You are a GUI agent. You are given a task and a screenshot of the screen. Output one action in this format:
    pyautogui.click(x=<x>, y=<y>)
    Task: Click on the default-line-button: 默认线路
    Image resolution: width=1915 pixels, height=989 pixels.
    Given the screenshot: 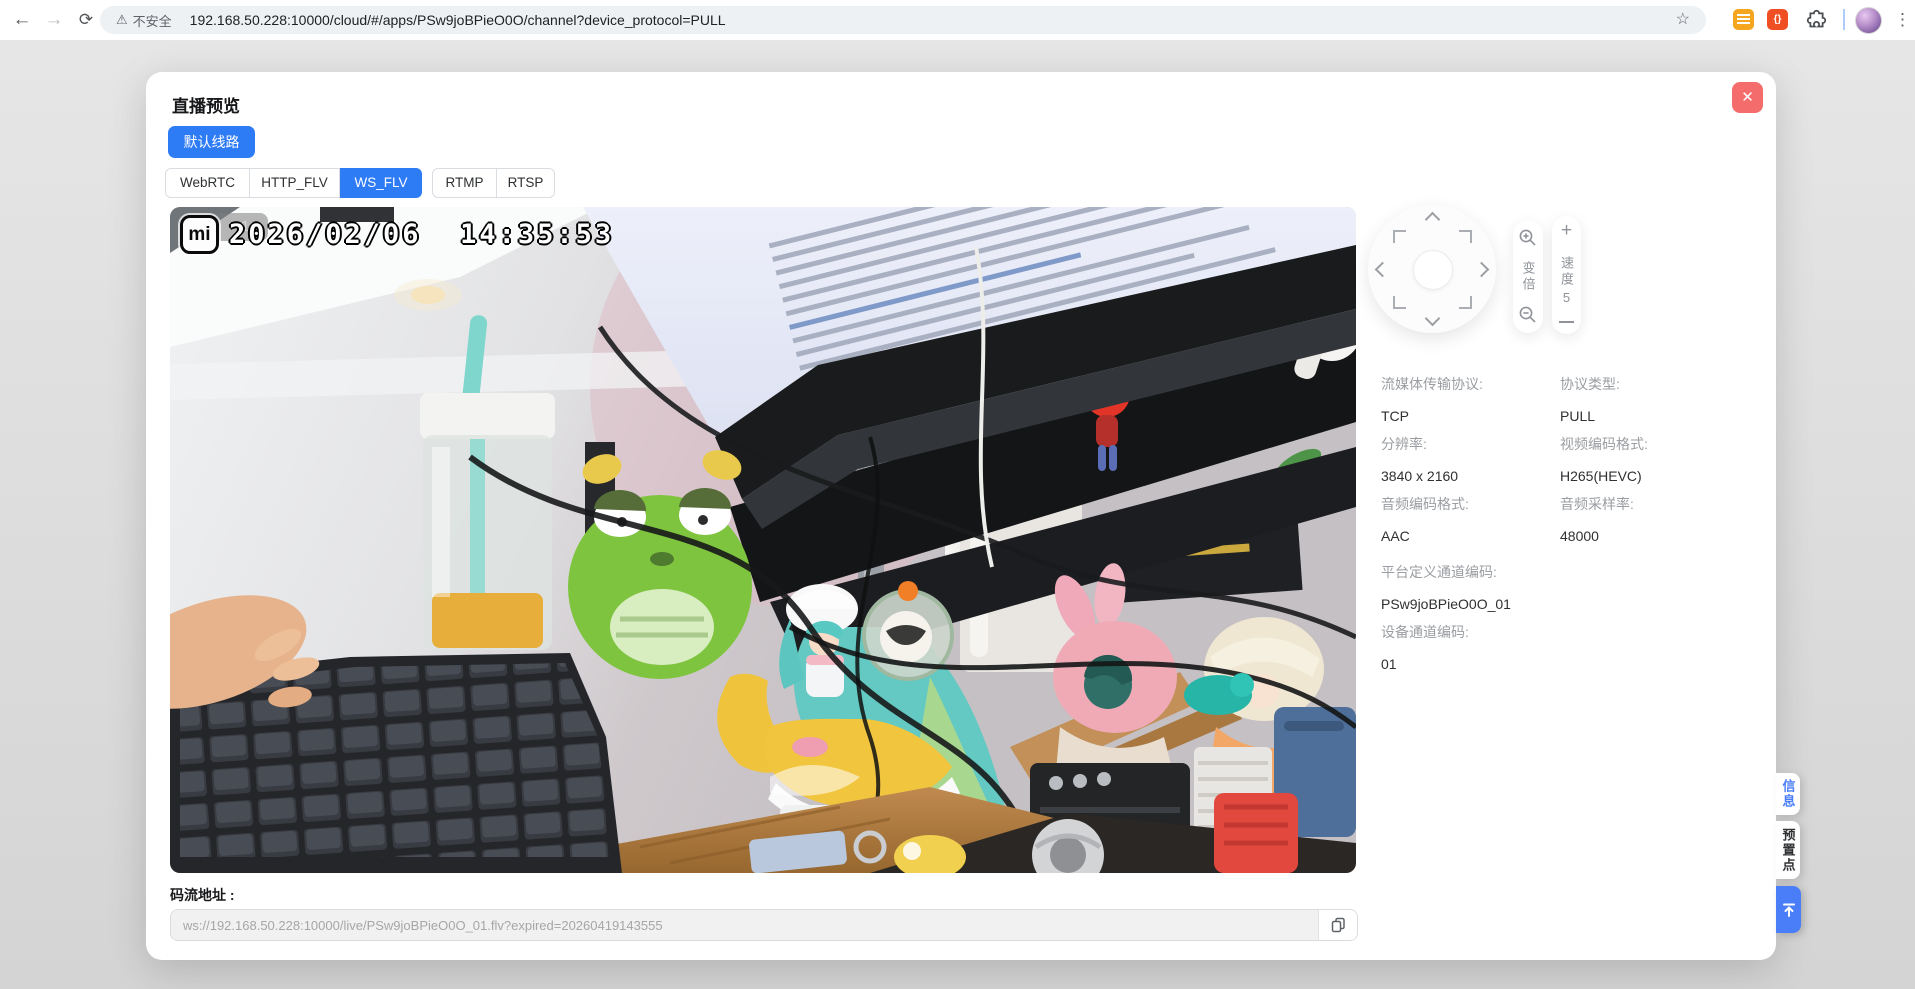 What is the action you would take?
    pyautogui.click(x=211, y=142)
    